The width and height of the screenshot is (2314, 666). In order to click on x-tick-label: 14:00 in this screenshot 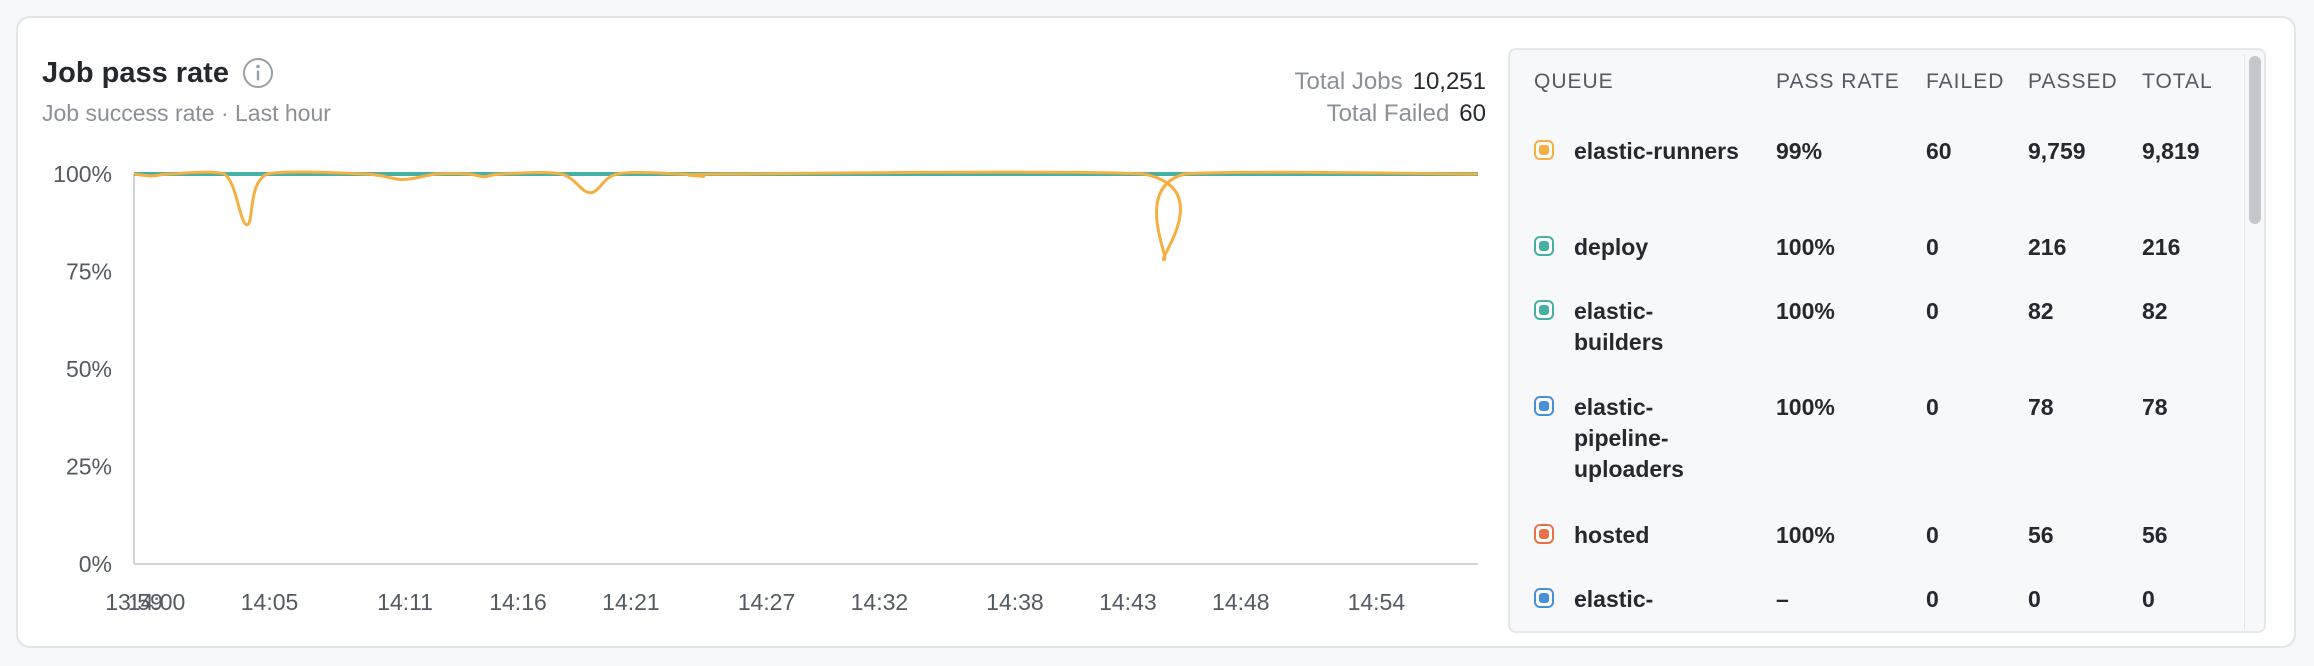, I will do `click(157, 602)`.